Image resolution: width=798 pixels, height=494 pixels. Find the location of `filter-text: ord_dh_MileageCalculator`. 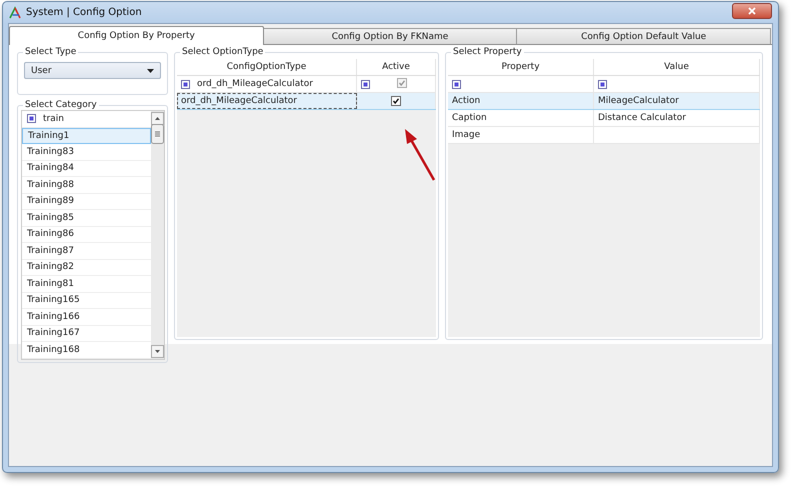

filter-text: ord_dh_MileageCalculator is located at coordinates (255, 84).